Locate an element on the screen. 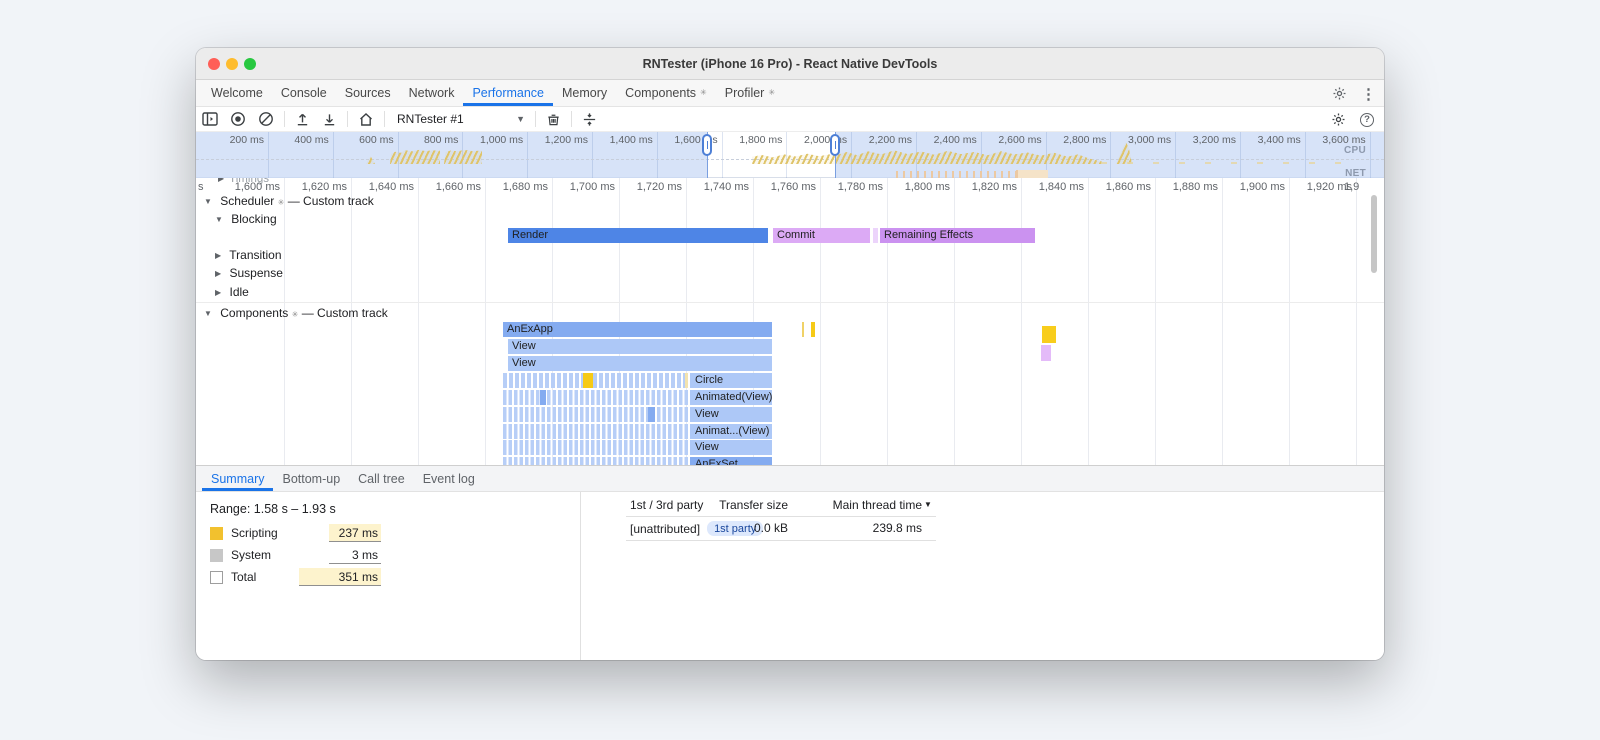 Image resolution: width=1600 pixels, height=740 pixels. legend-row-total: Total 351 ms is located at coordinates (295, 577).